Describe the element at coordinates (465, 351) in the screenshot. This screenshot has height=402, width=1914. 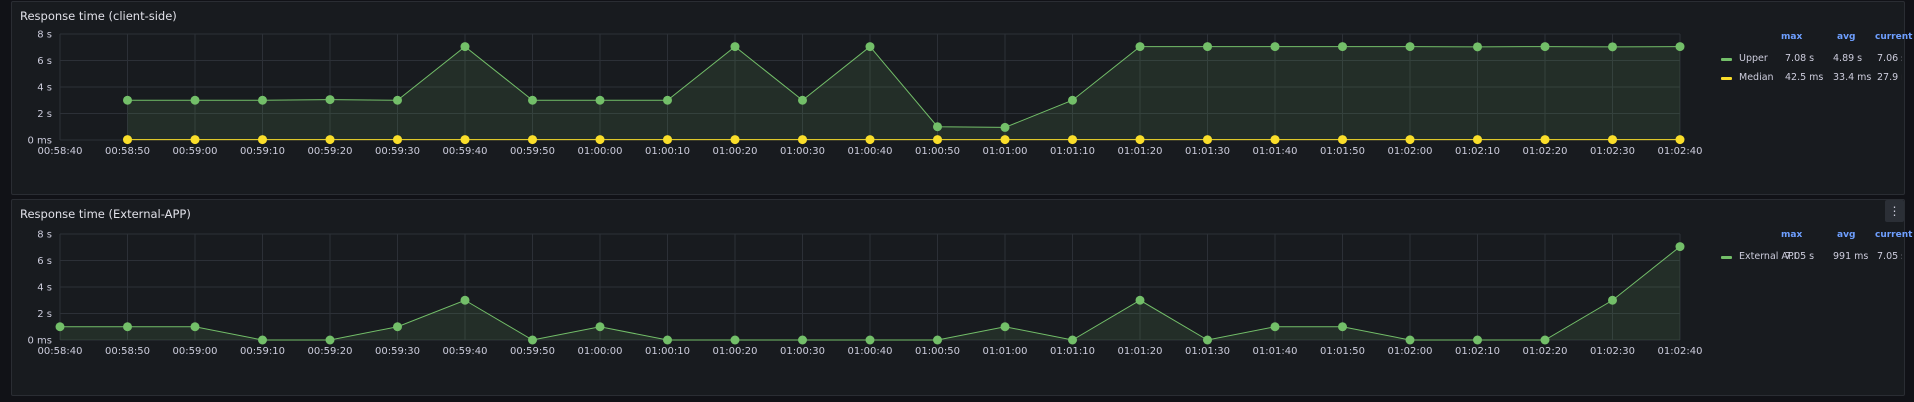
I see `x-tick-label: 00:59:40` at that location.